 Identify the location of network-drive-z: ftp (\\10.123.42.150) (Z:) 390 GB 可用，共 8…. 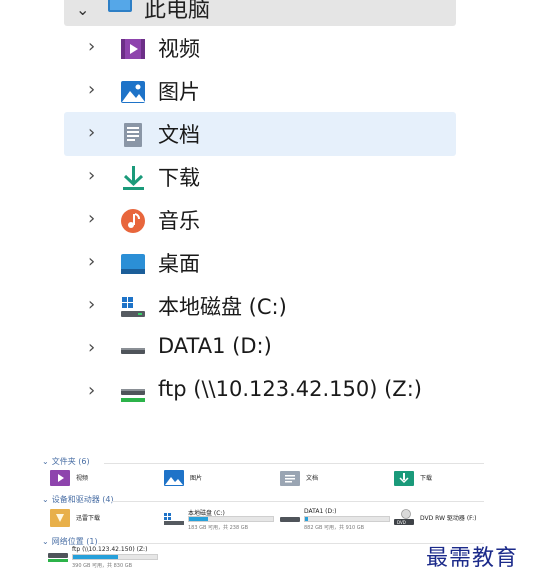
(104, 559).